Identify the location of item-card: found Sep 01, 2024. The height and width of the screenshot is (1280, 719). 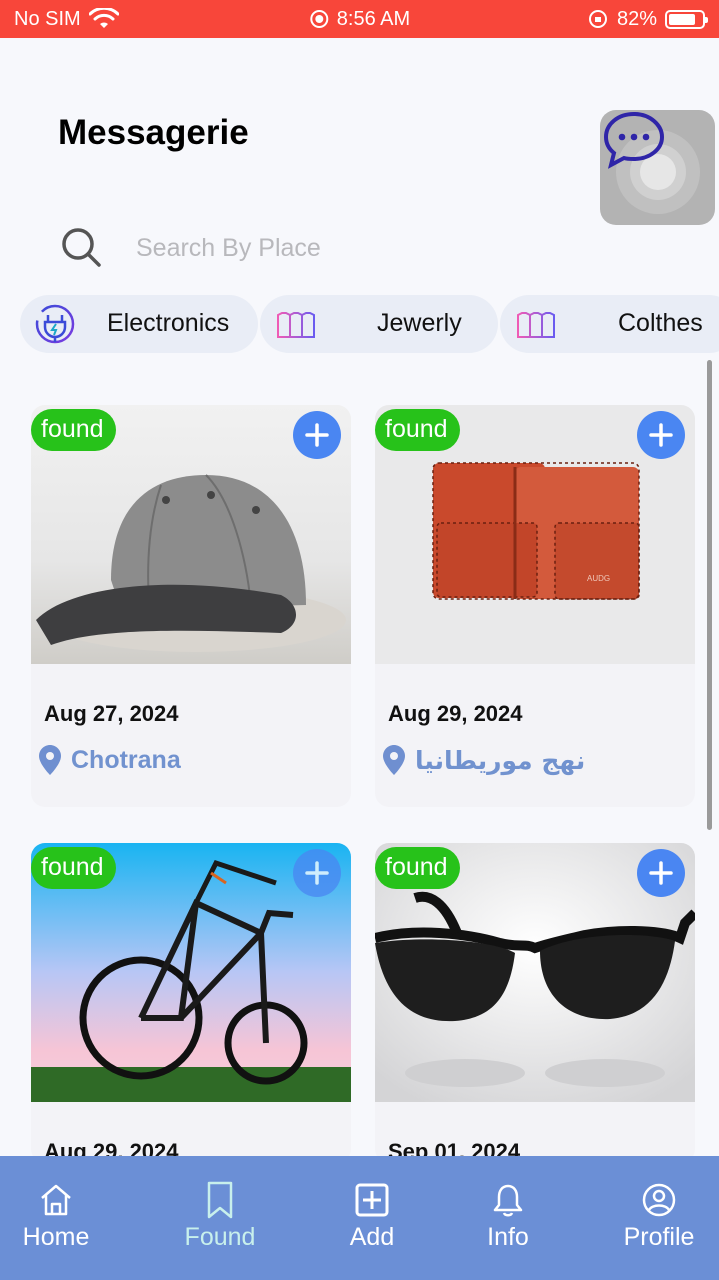
(535, 1003).